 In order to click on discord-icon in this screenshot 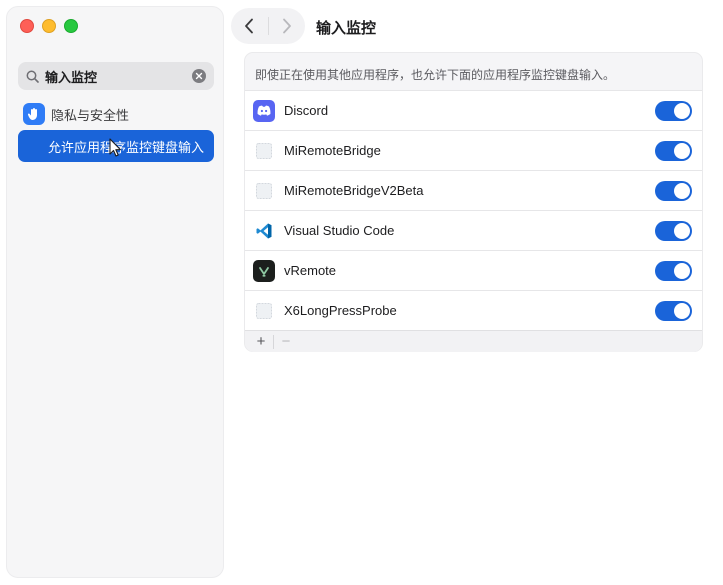, I will do `click(264, 110)`.